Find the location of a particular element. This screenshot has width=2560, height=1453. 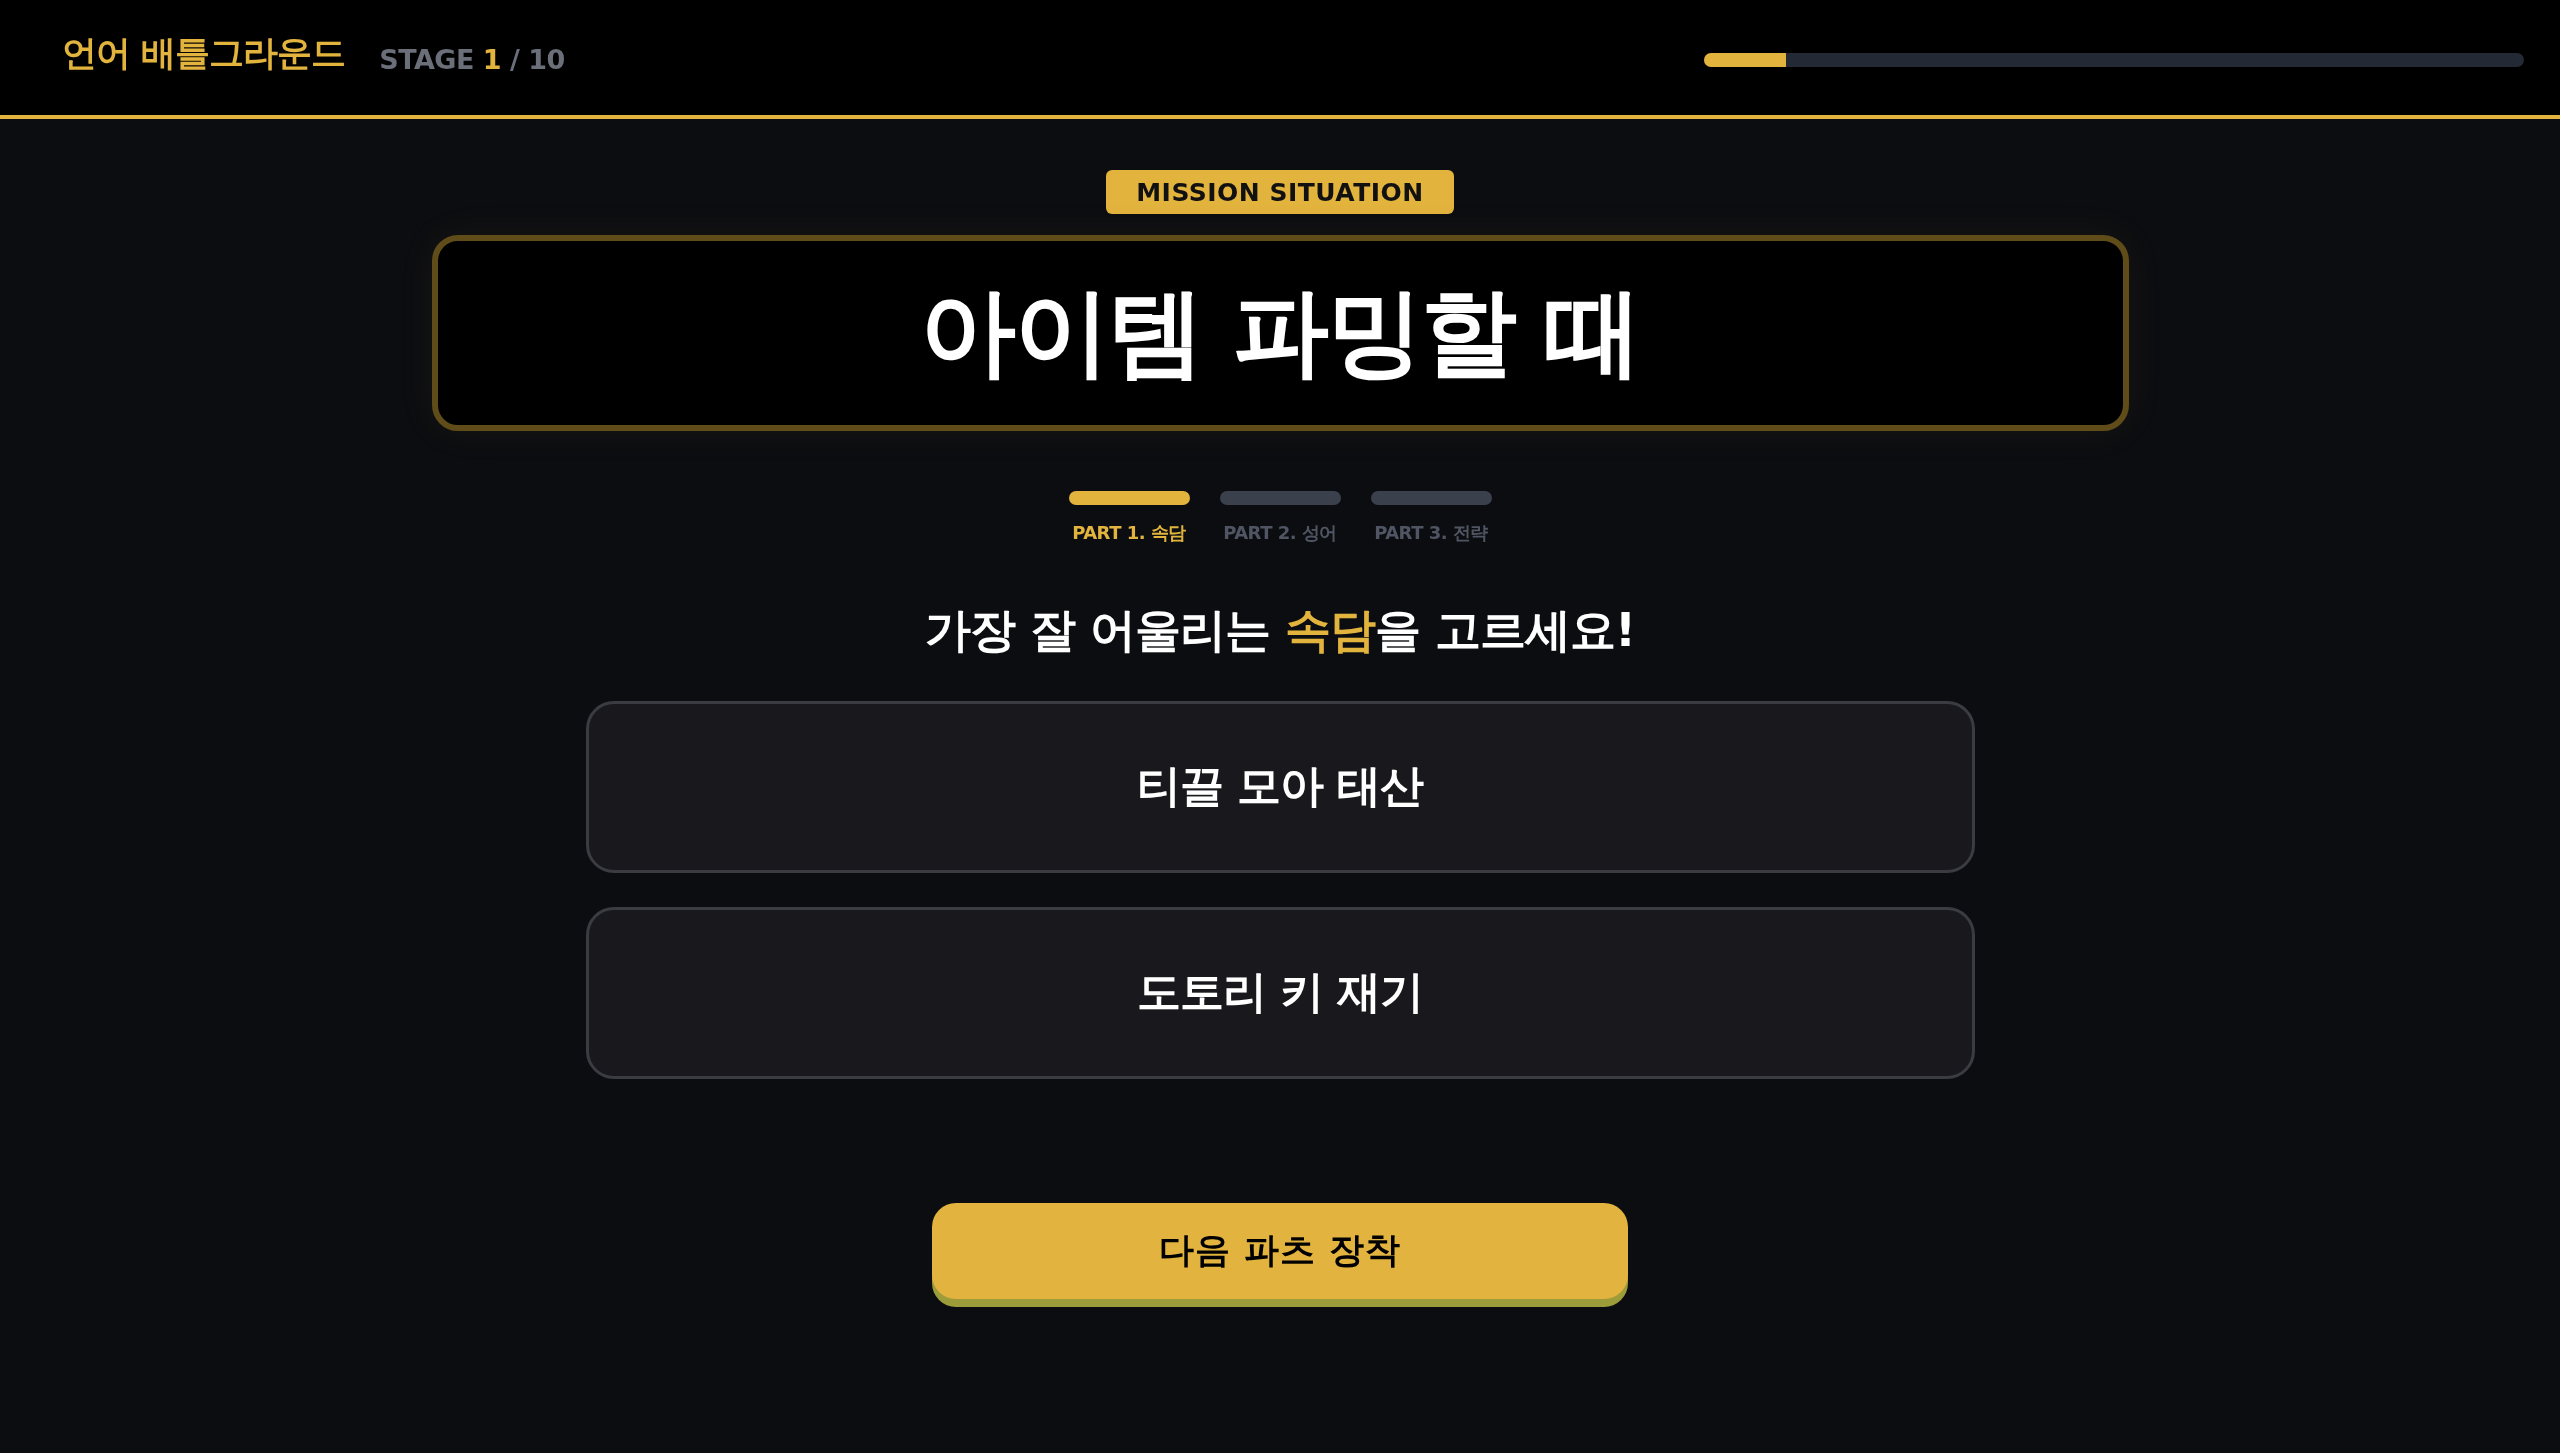

answer-option: 도토리 키 재기 is located at coordinates (1280, 992).